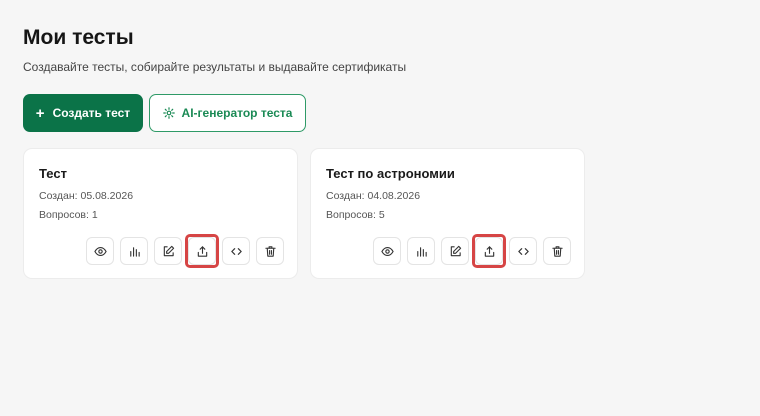  What do you see at coordinates (160, 213) in the screenshot?
I see `test-card: Тест Создан: 05.08.2026 Вопросов: 1` at bounding box center [160, 213].